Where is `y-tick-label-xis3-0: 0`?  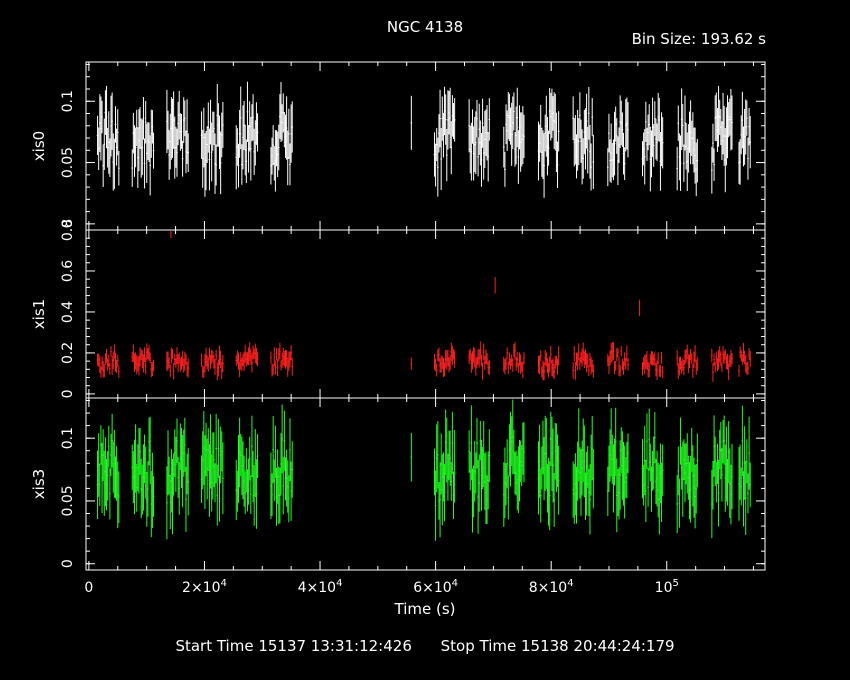
y-tick-label-xis3-0: 0 is located at coordinates (68, 563).